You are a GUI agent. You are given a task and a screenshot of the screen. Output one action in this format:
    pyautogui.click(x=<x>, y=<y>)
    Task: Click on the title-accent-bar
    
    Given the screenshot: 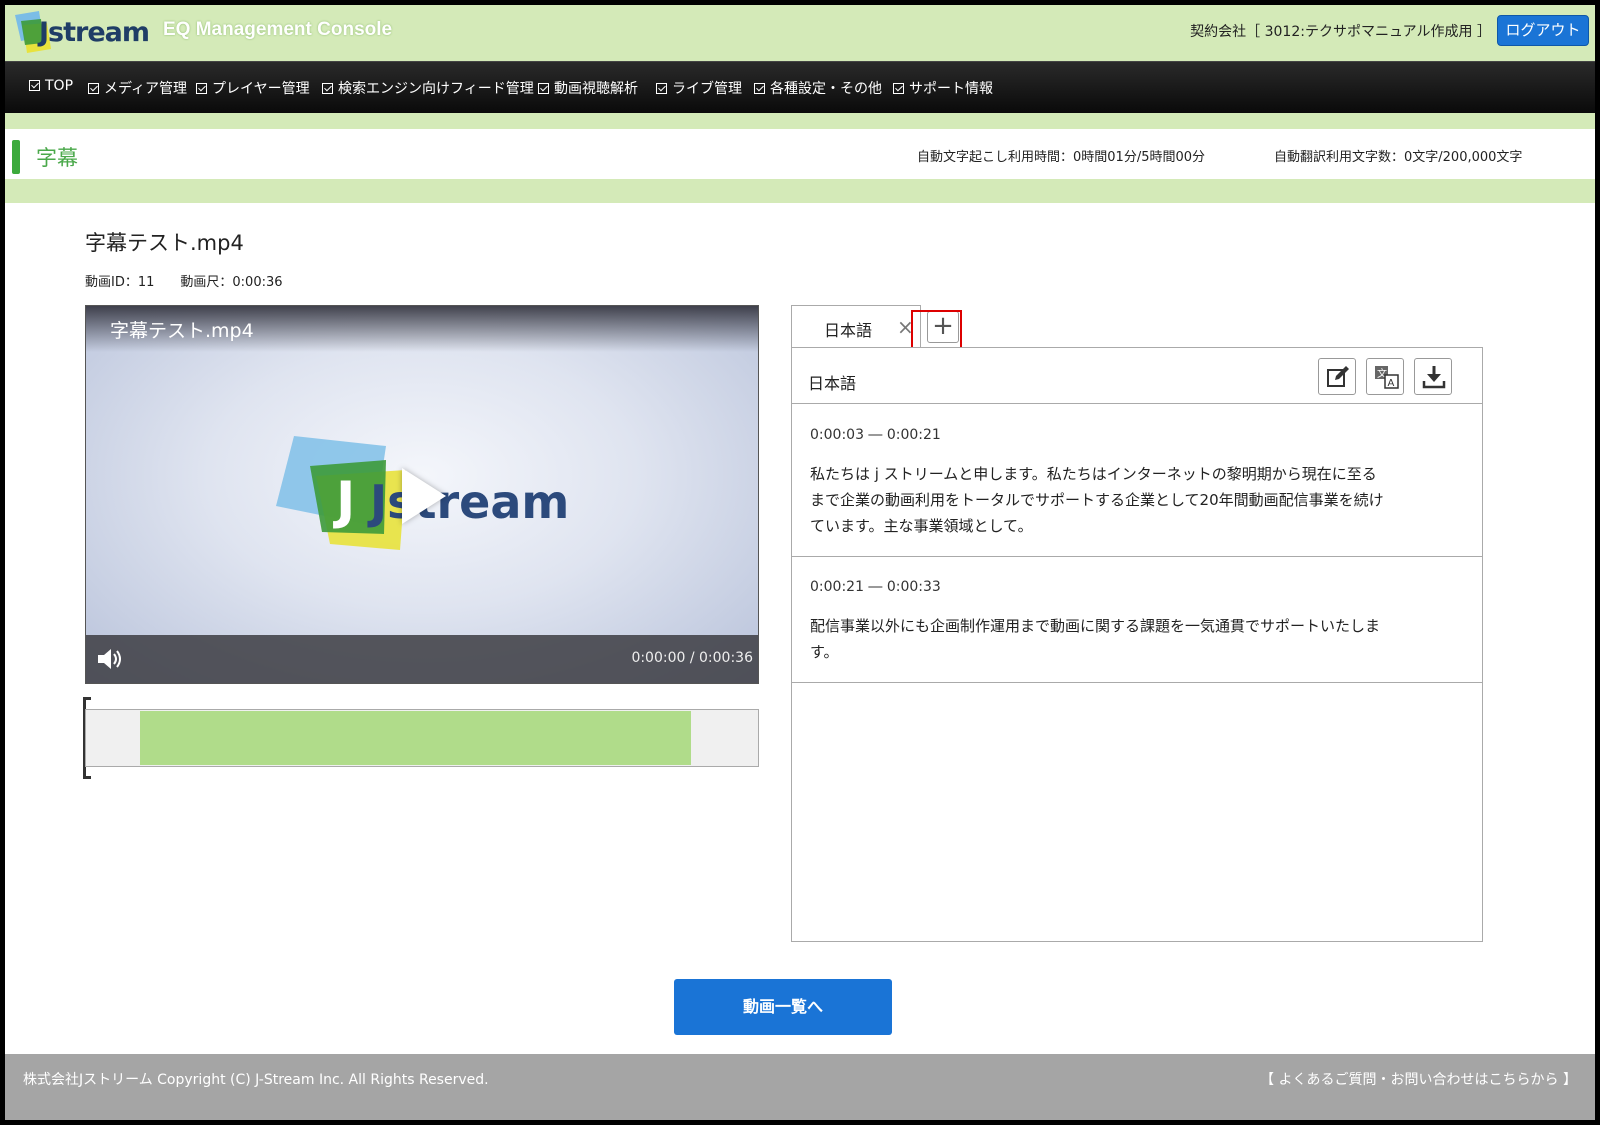 What is the action you would take?
    pyautogui.click(x=16, y=157)
    